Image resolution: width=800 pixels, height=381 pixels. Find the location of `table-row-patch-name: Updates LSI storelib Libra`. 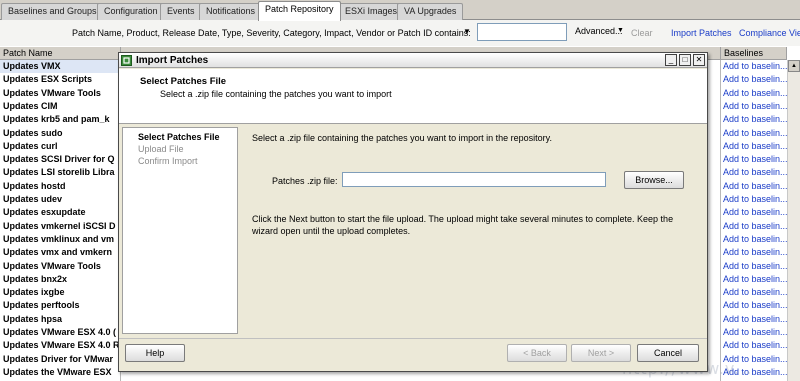

table-row-patch-name: Updates LSI storelib Libra is located at coordinates (61, 172).